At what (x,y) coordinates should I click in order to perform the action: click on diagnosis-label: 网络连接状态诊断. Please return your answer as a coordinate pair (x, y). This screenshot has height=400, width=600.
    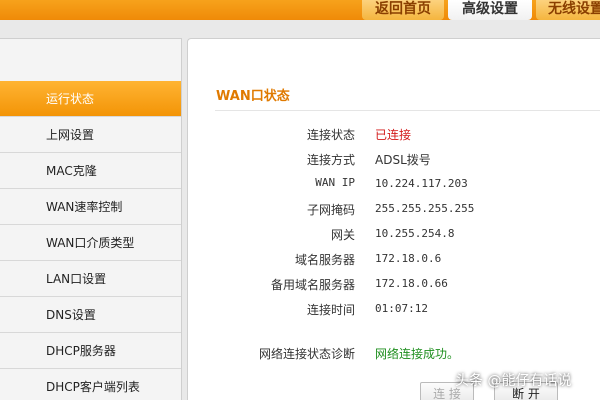
    Looking at the image, I should click on (306, 354).